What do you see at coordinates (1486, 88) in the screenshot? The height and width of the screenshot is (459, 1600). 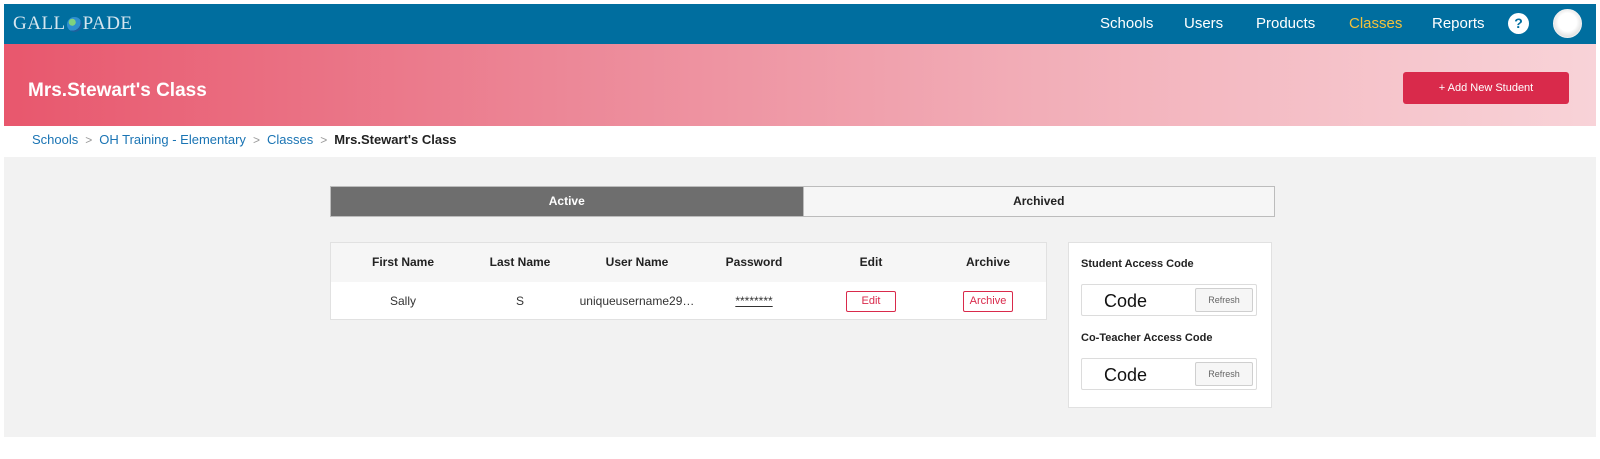 I see `add-new-student-button: + Add New Student` at bounding box center [1486, 88].